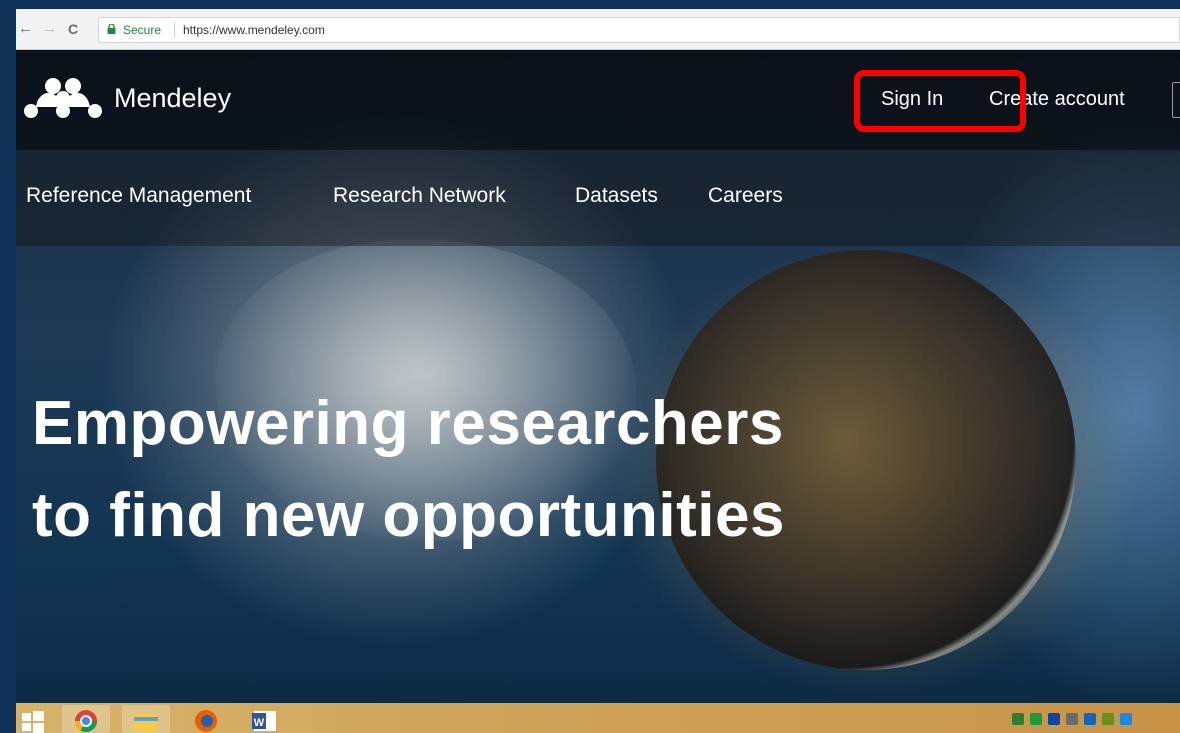 Image resolution: width=1180 pixels, height=733 pixels. Describe the element at coordinates (174, 30) in the screenshot. I see `address-separator` at that location.